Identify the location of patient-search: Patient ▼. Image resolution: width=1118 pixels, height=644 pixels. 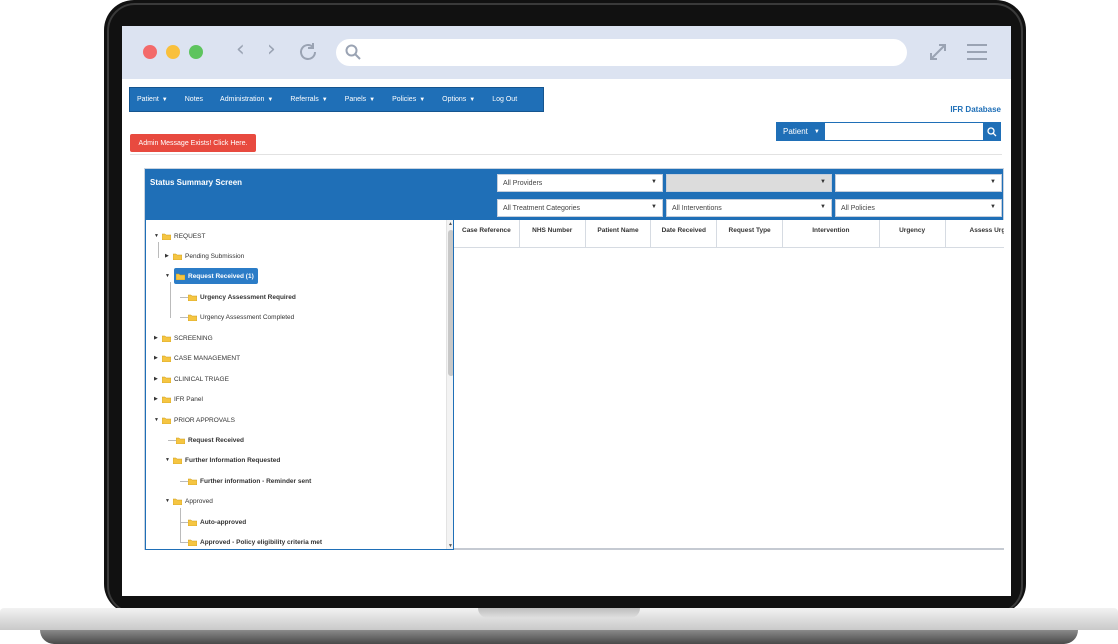
(888, 131).